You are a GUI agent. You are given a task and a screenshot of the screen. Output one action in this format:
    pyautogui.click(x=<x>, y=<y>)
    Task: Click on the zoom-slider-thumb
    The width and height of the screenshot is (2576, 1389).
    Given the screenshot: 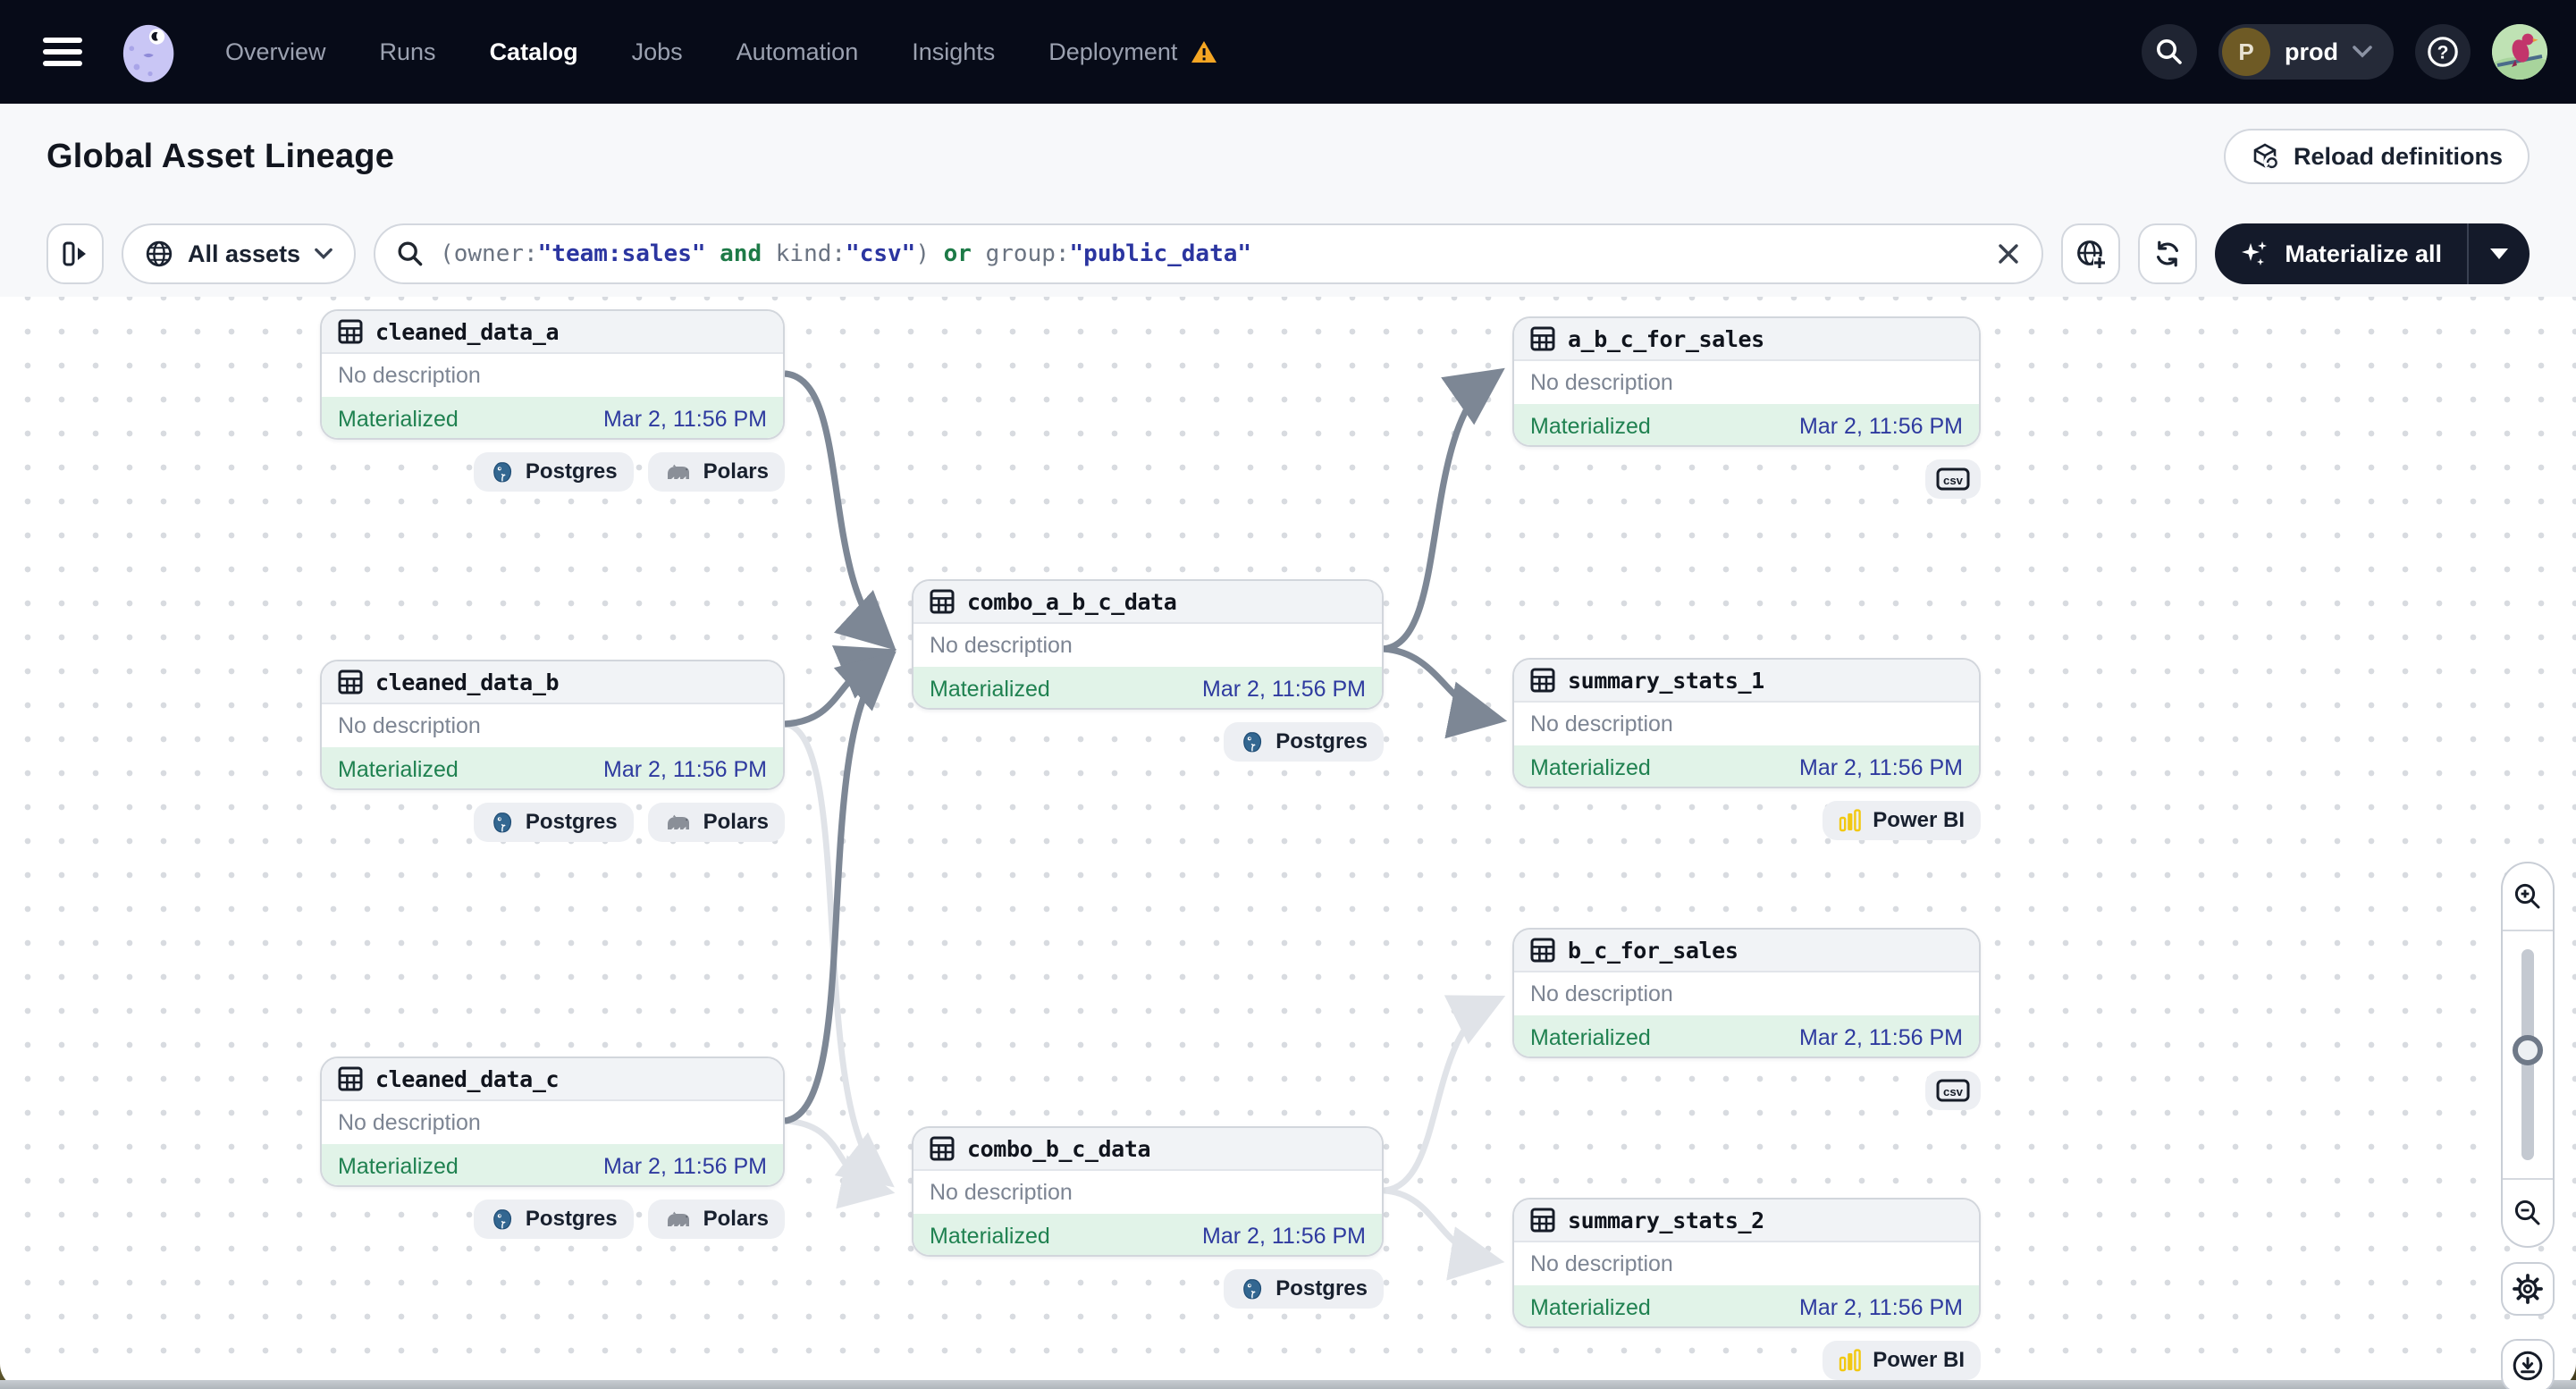 What is the action you would take?
    pyautogui.click(x=2528, y=1050)
    